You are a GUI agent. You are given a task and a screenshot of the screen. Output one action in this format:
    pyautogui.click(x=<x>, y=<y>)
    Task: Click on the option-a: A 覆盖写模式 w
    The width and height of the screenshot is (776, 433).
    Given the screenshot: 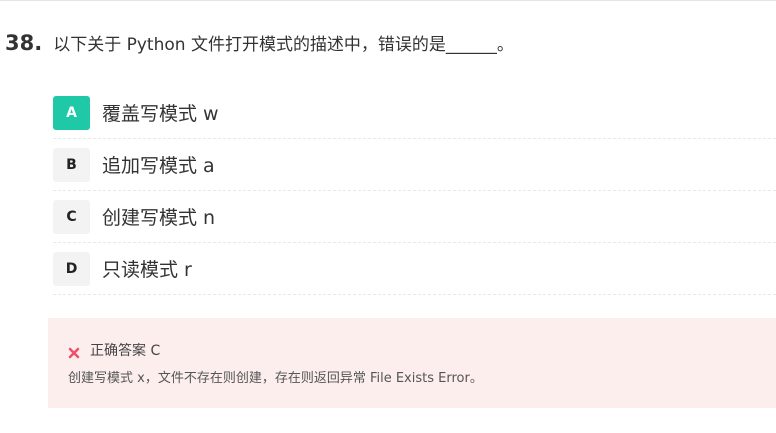 What is the action you would take?
    pyautogui.click(x=414, y=113)
    